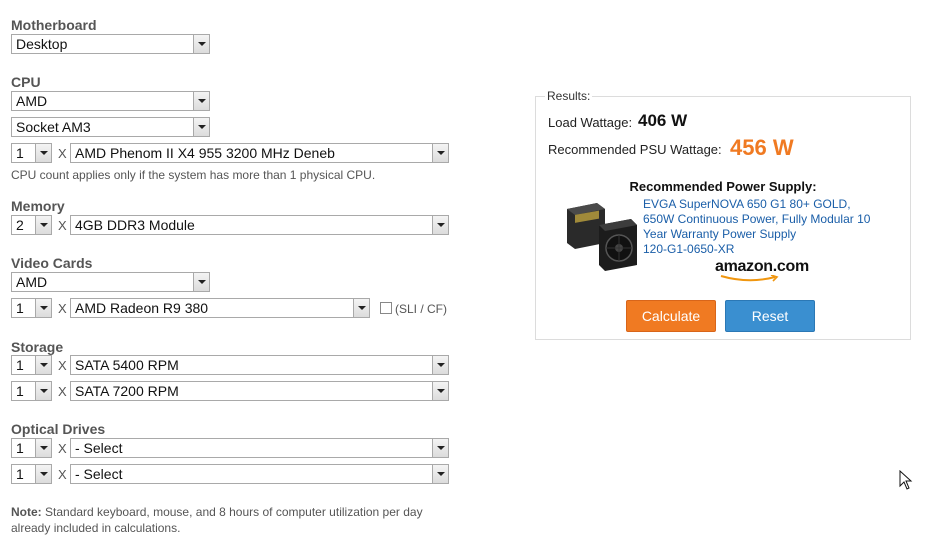 The width and height of the screenshot is (926, 538). What do you see at coordinates (37, 347) in the screenshot?
I see `storage-label: Storage` at bounding box center [37, 347].